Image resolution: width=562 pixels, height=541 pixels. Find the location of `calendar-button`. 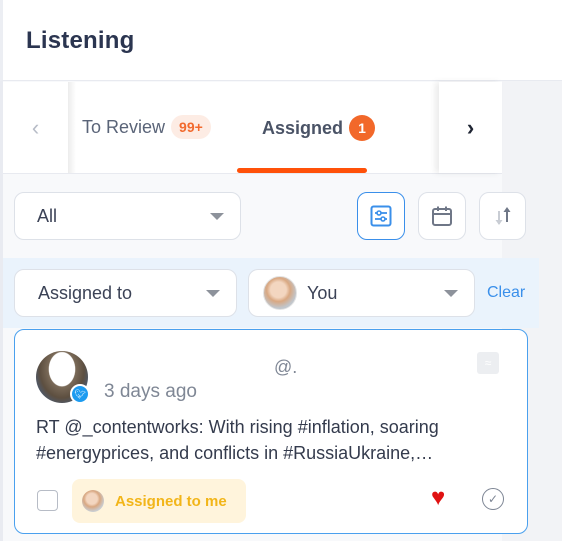

calendar-button is located at coordinates (442, 216).